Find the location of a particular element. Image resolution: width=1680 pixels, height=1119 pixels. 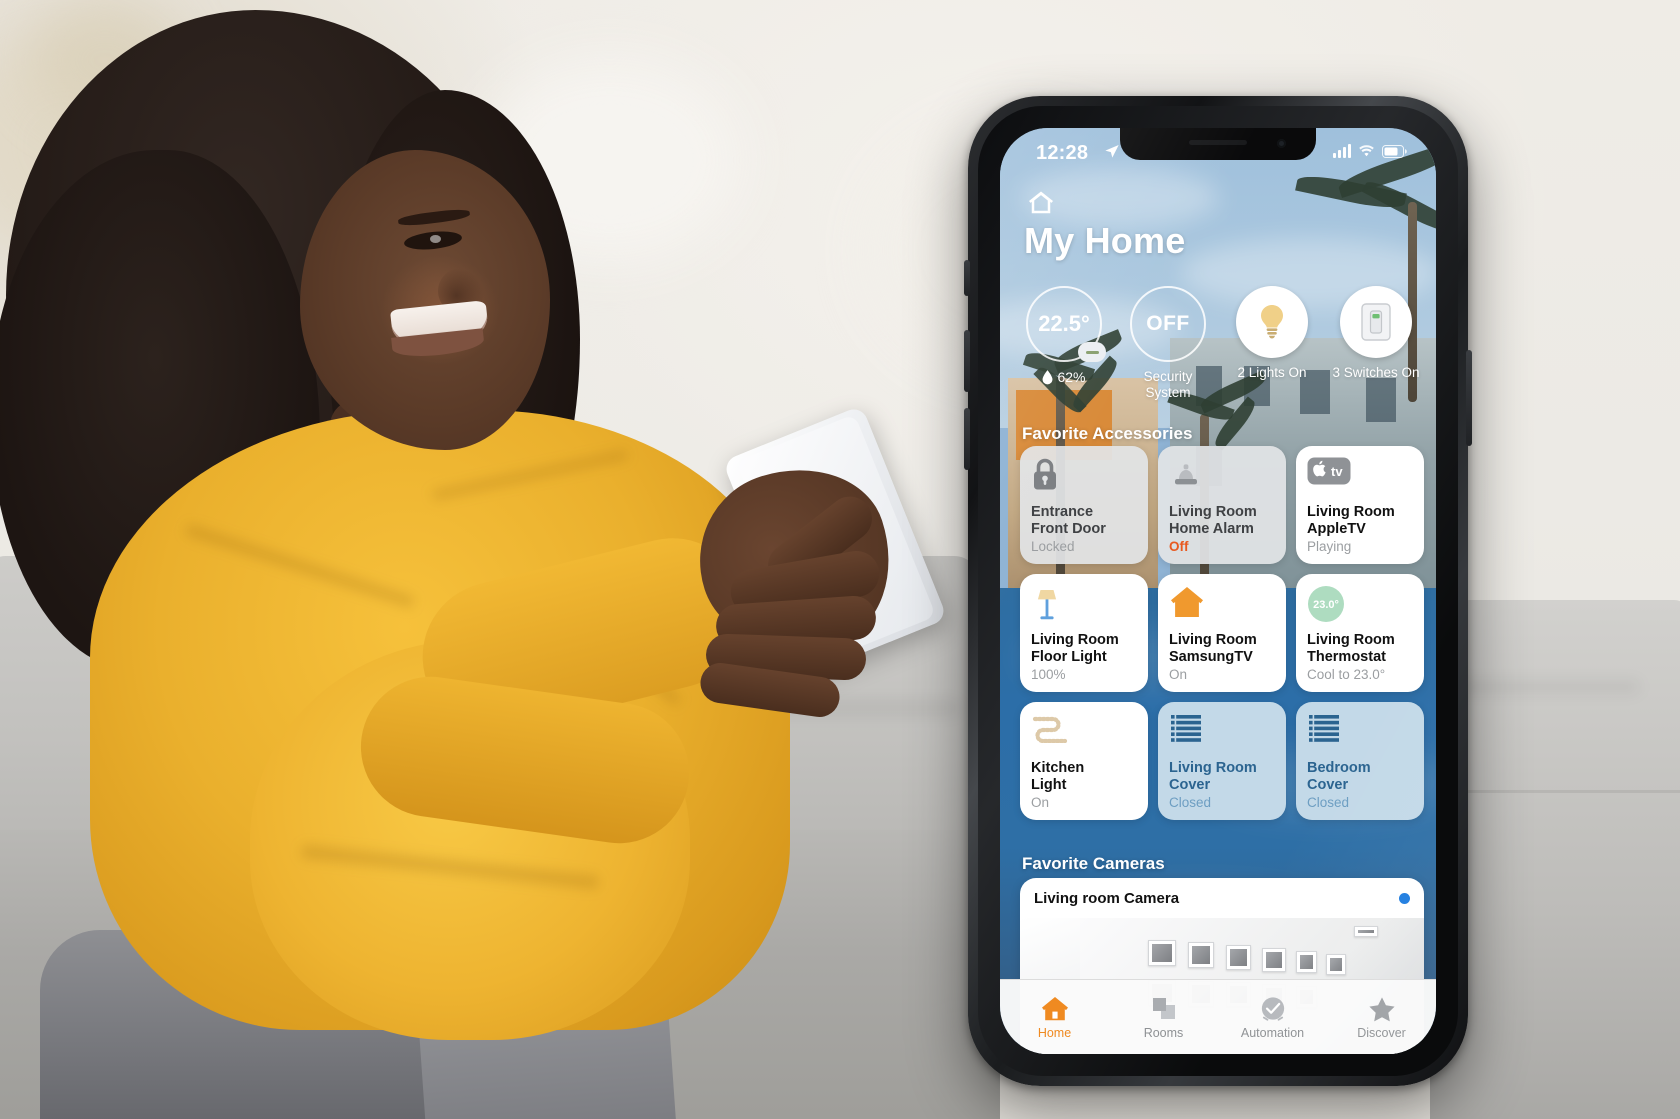

thermostat-icon: 23.0° is located at coordinates (1360, 605).